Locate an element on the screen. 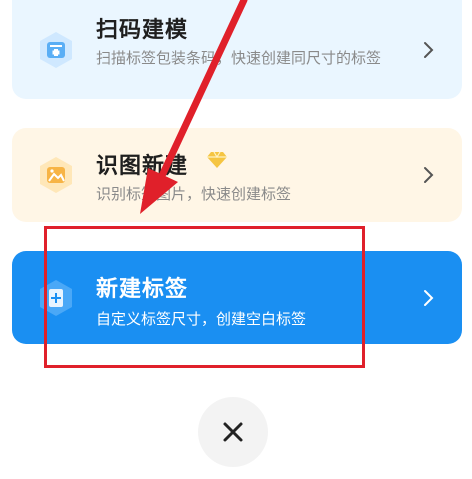  image-create-desc: 识别标签图片，快速创建标签 is located at coordinates (194, 194).